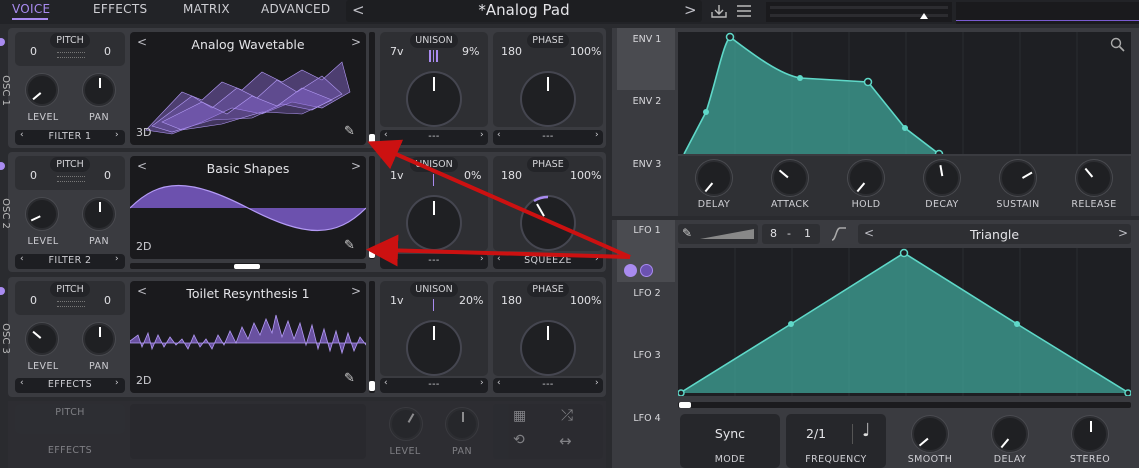 The height and width of the screenshot is (468, 1139). What do you see at coordinates (206, 9) in the screenshot?
I see `tab-matrix: MATRIX` at bounding box center [206, 9].